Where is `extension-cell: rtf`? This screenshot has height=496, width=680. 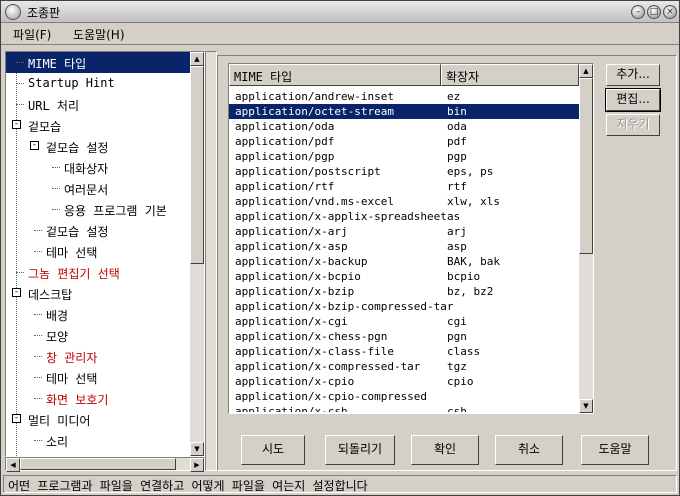
extension-cell: rtf is located at coordinates (457, 186).